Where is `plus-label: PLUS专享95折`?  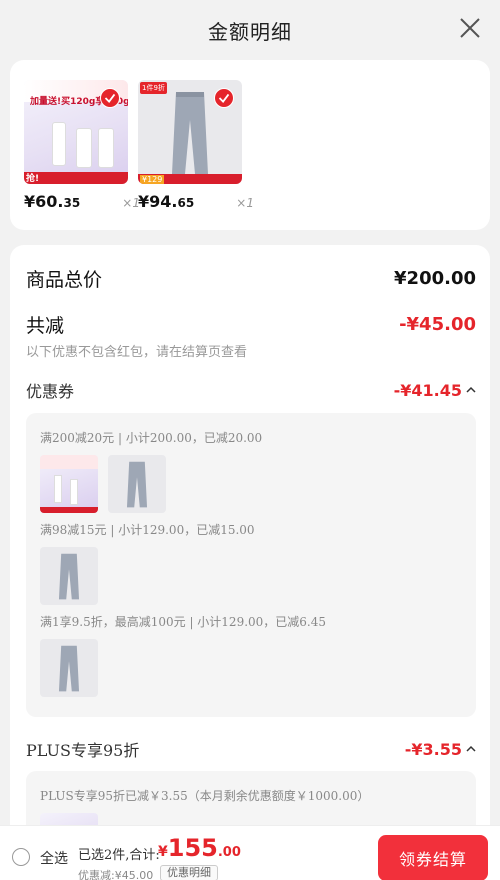
plus-label: PLUS专享95折 is located at coordinates (83, 750).